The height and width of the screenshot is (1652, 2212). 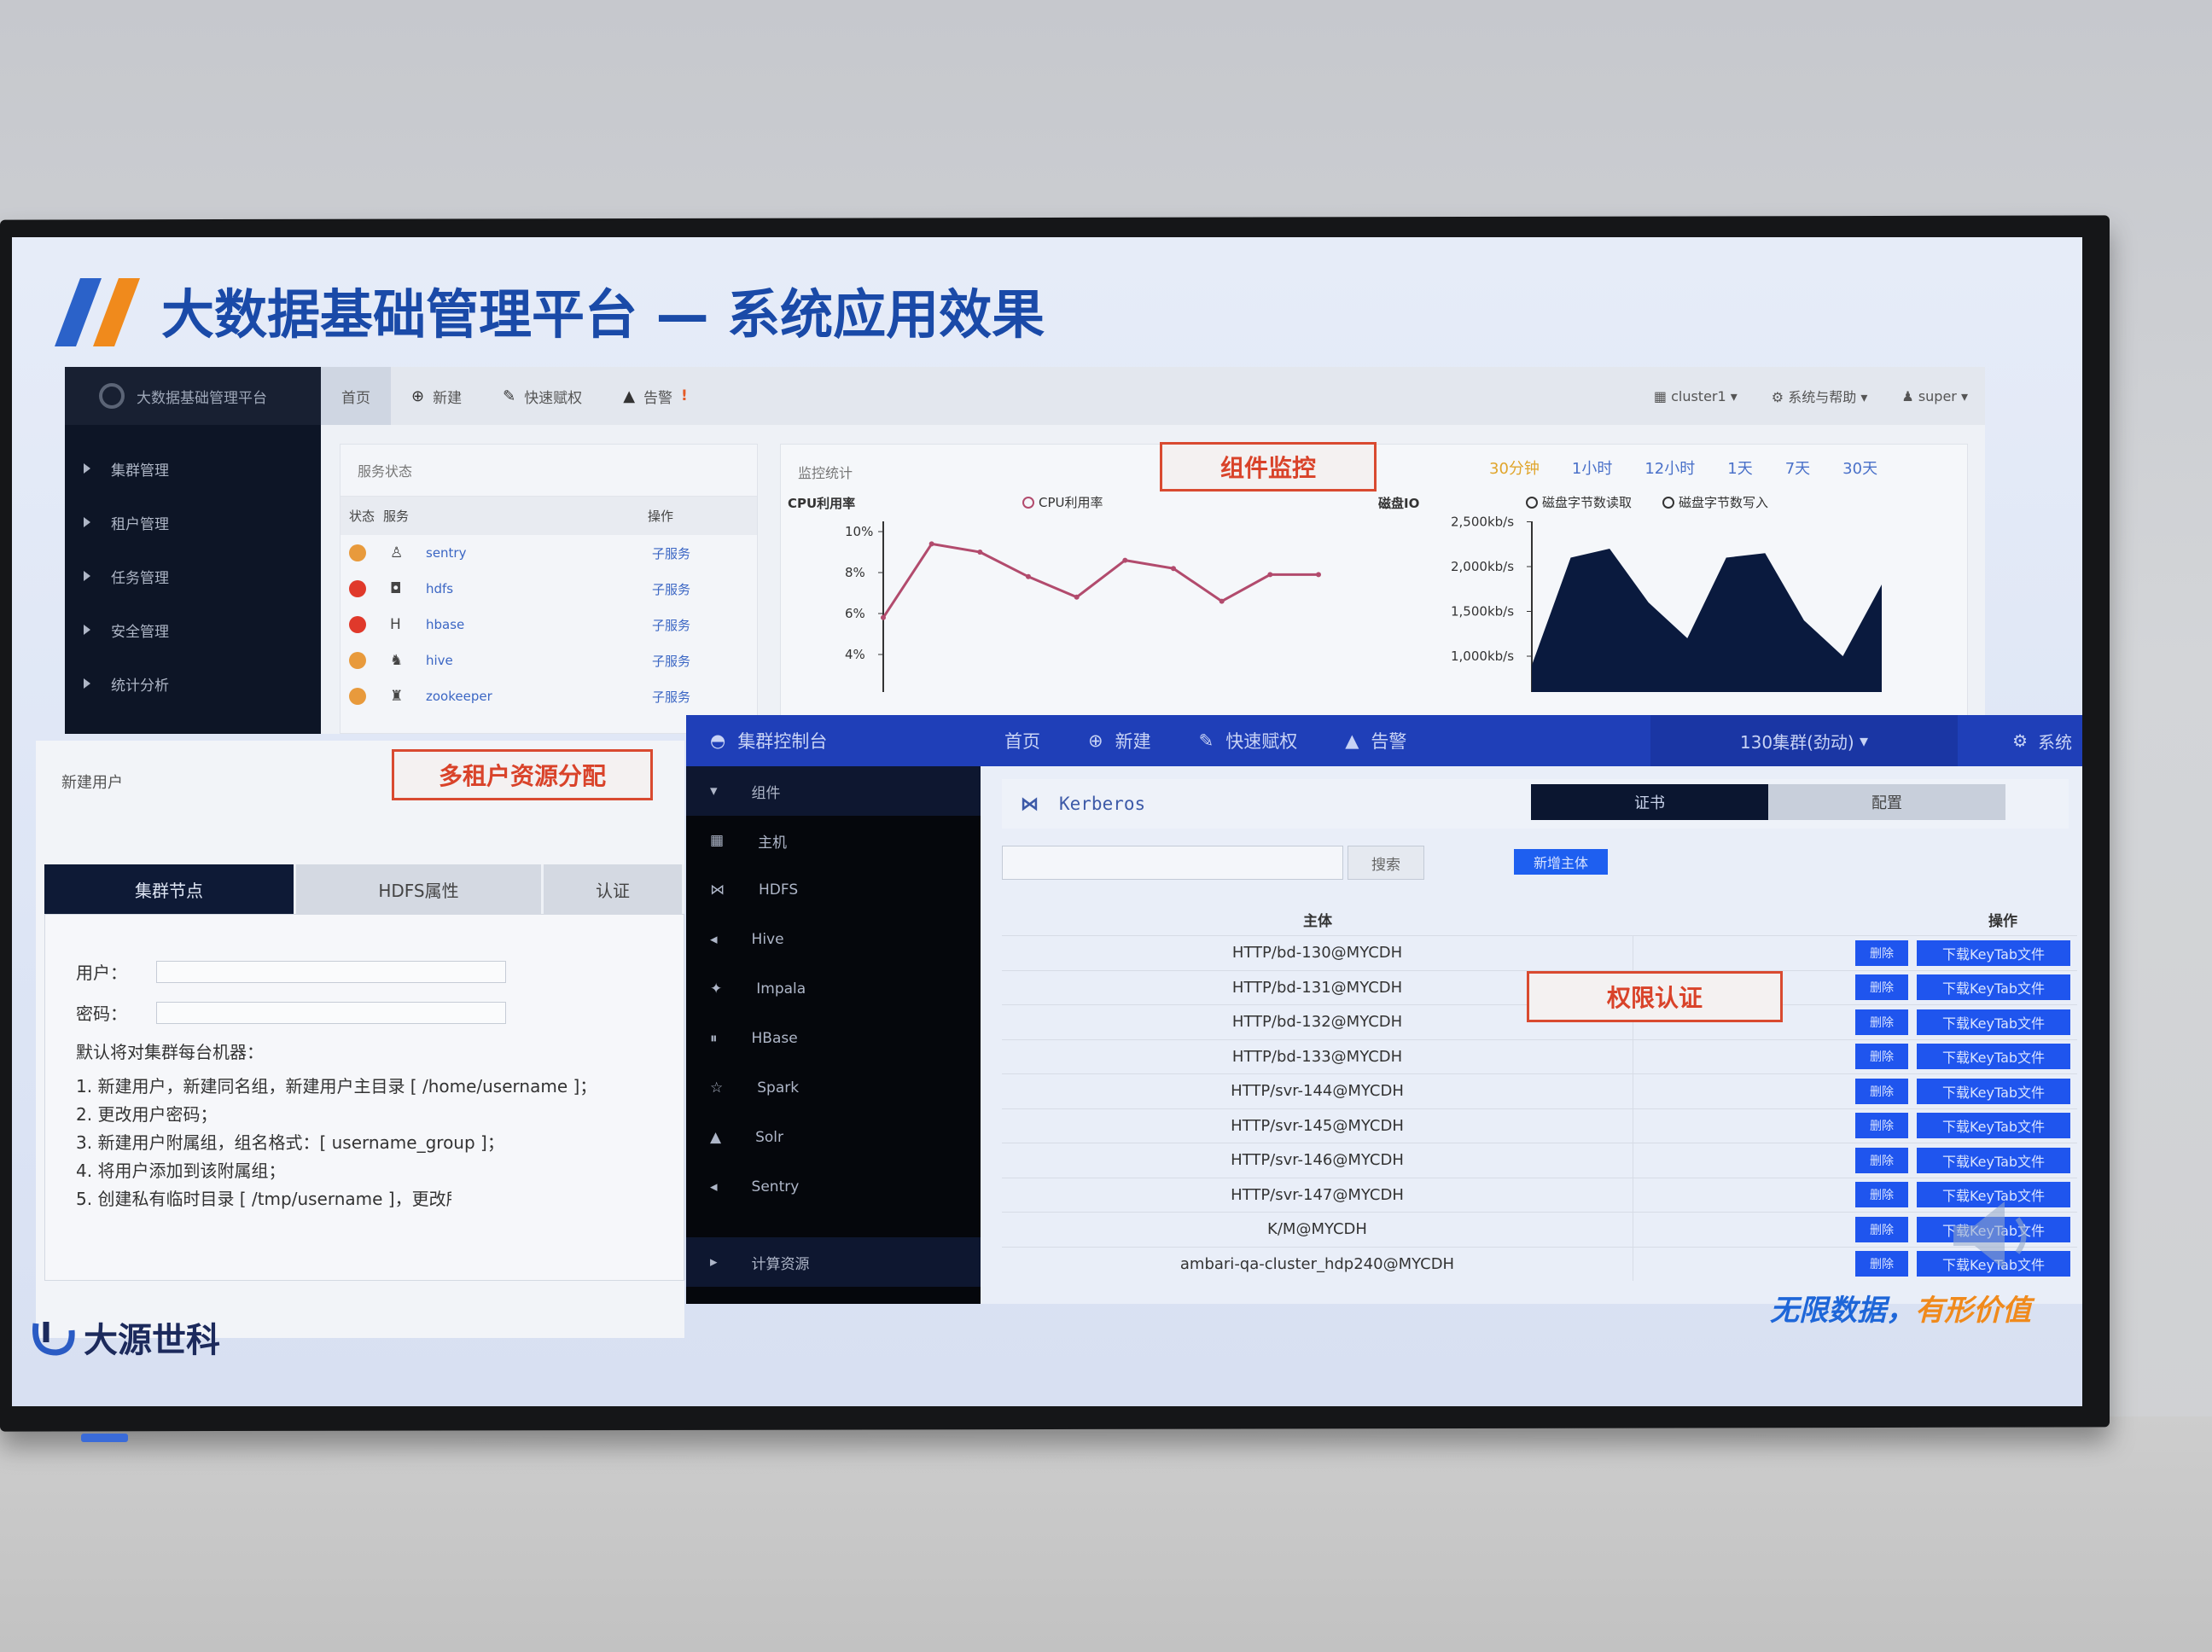 What do you see at coordinates (170, 889) in the screenshot?
I see `tab-cluster-nodes: 集群节点` at bounding box center [170, 889].